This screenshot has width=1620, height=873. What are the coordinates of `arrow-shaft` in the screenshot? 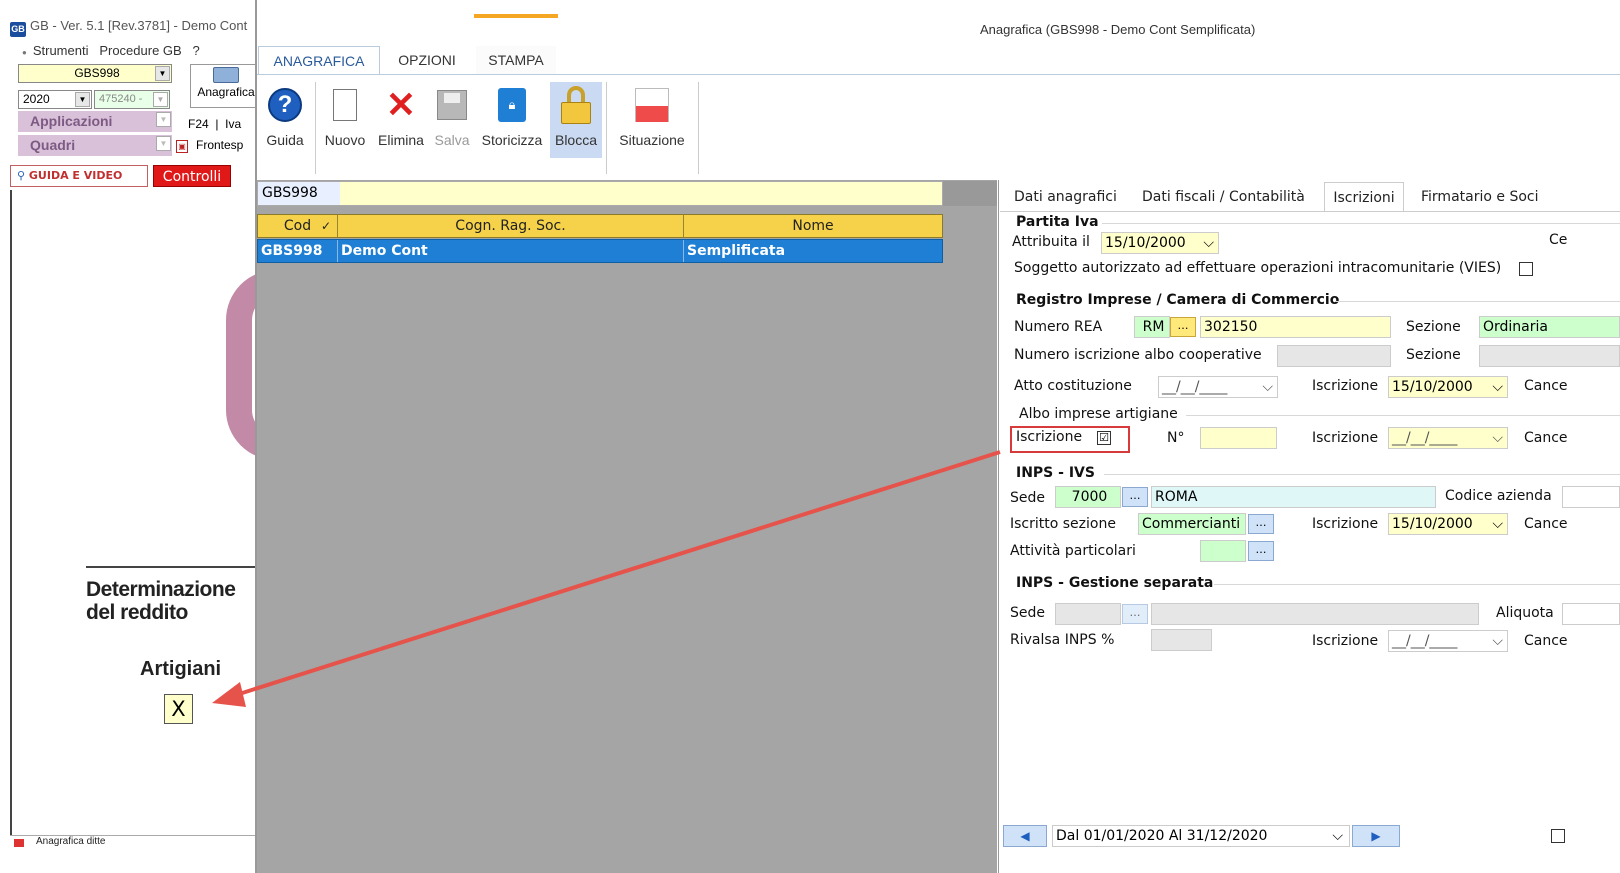 It's located at (618, 573).